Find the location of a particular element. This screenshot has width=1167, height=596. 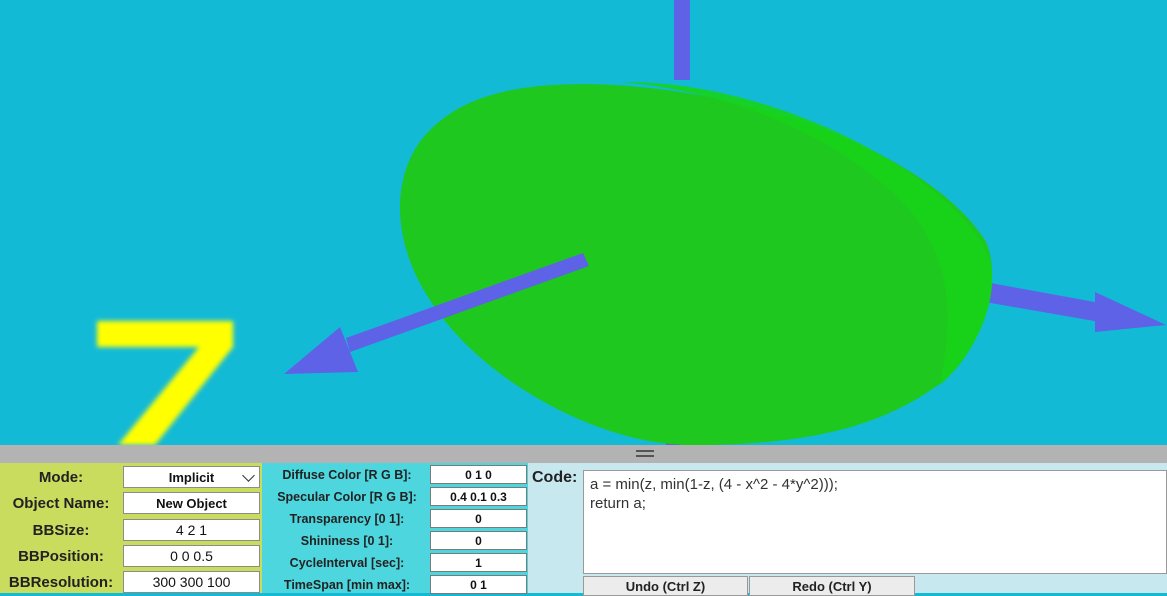

redo-button: Redo (Ctrl Y) is located at coordinates (832, 586).